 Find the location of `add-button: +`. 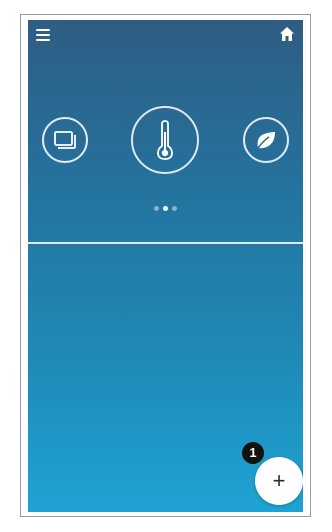

add-button: + is located at coordinates (279, 481).